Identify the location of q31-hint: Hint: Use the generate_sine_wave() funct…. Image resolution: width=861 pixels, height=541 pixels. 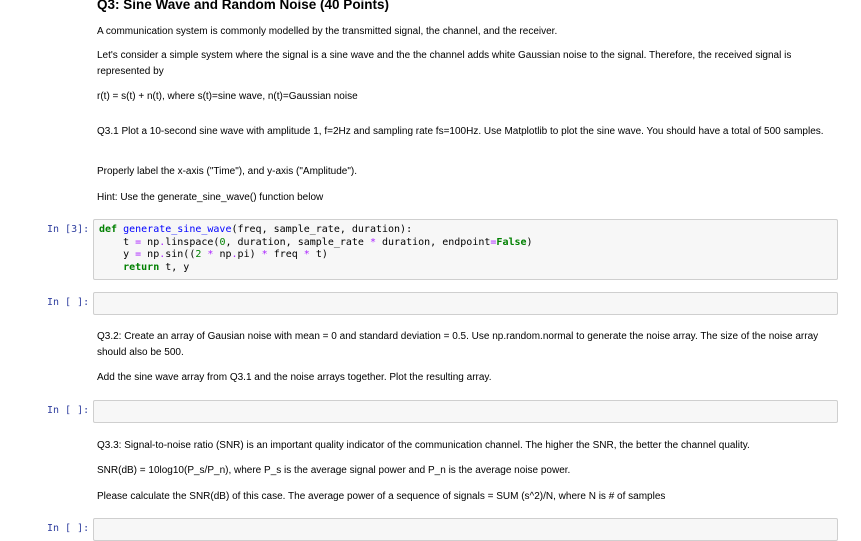
(210, 197).